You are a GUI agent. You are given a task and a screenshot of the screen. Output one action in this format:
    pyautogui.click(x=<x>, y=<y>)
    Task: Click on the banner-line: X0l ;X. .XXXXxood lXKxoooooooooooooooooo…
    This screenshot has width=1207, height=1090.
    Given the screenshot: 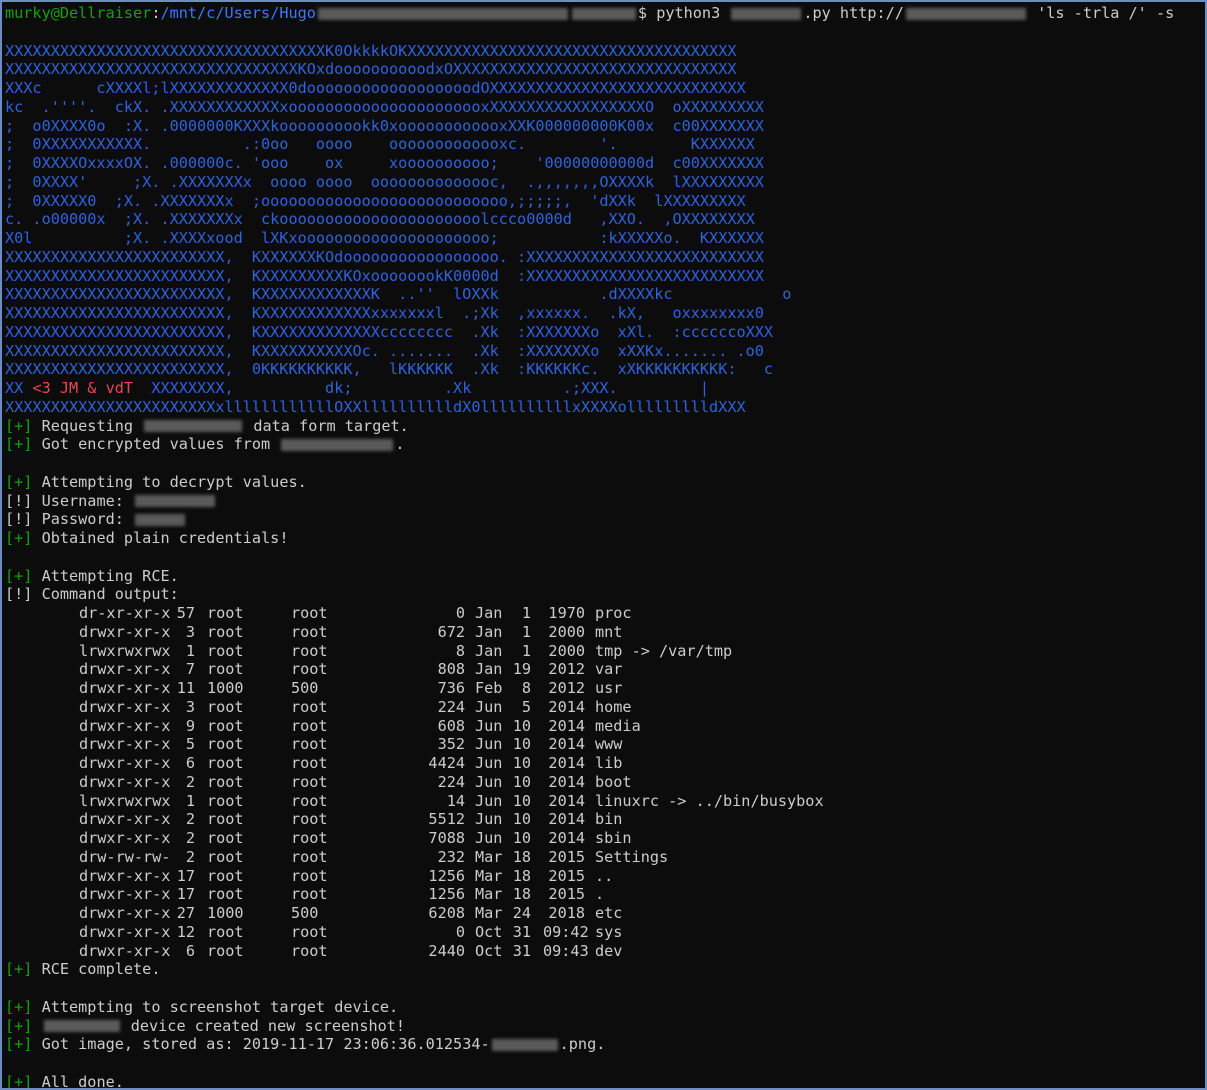 What is the action you would take?
    pyautogui.click(x=384, y=238)
    